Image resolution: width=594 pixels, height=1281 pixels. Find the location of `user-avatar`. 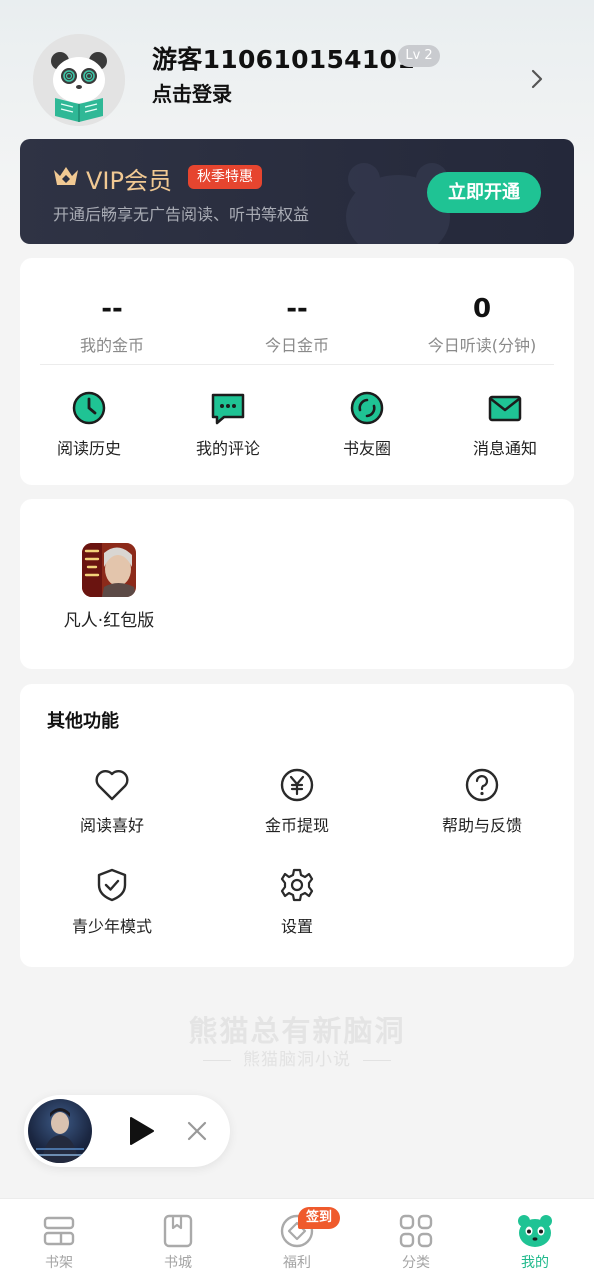

user-avatar is located at coordinates (79, 80).